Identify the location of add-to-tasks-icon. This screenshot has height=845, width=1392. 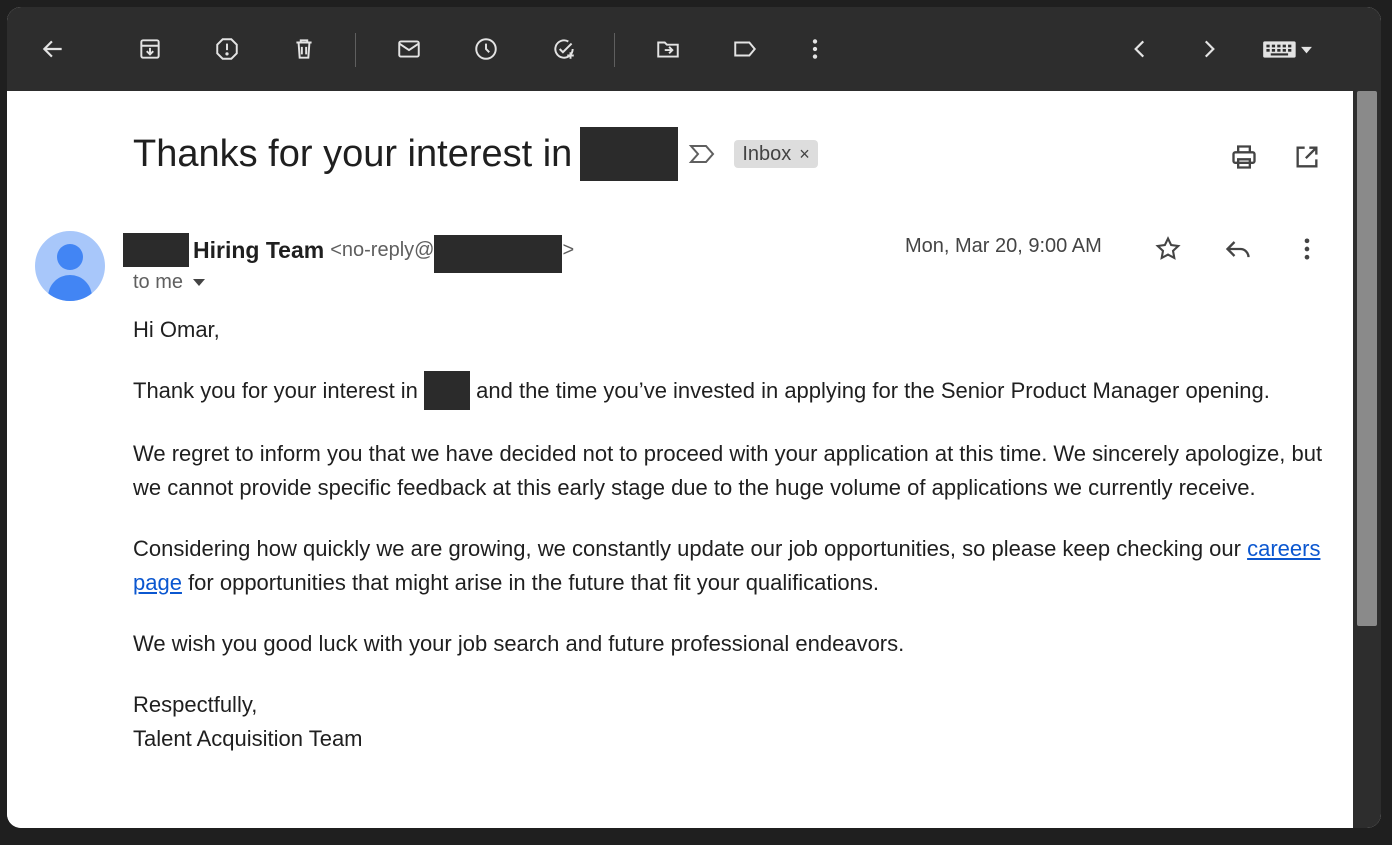
(564, 49).